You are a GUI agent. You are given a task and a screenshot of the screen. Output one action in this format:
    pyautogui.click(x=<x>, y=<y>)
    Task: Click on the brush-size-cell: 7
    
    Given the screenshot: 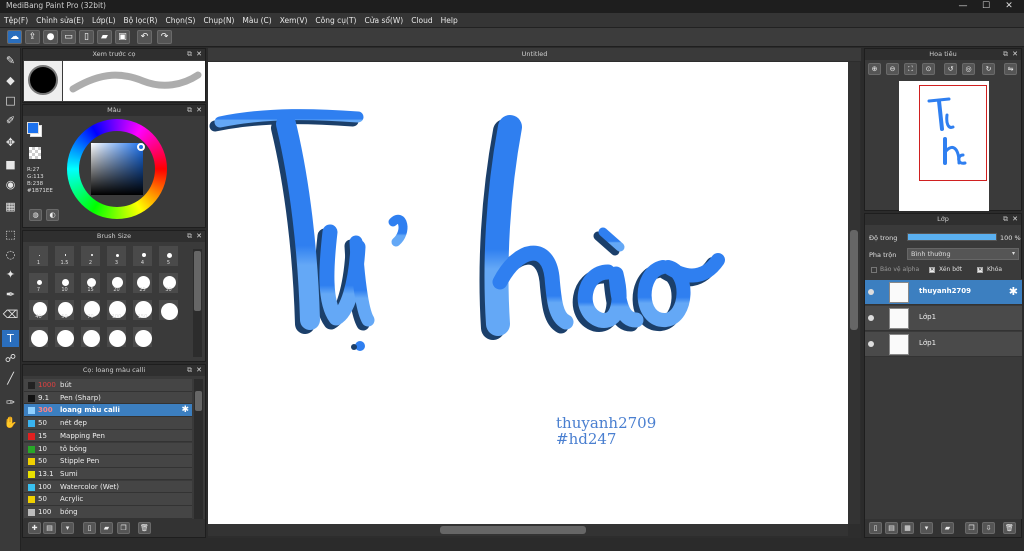 What is the action you would take?
    pyautogui.click(x=38, y=283)
    